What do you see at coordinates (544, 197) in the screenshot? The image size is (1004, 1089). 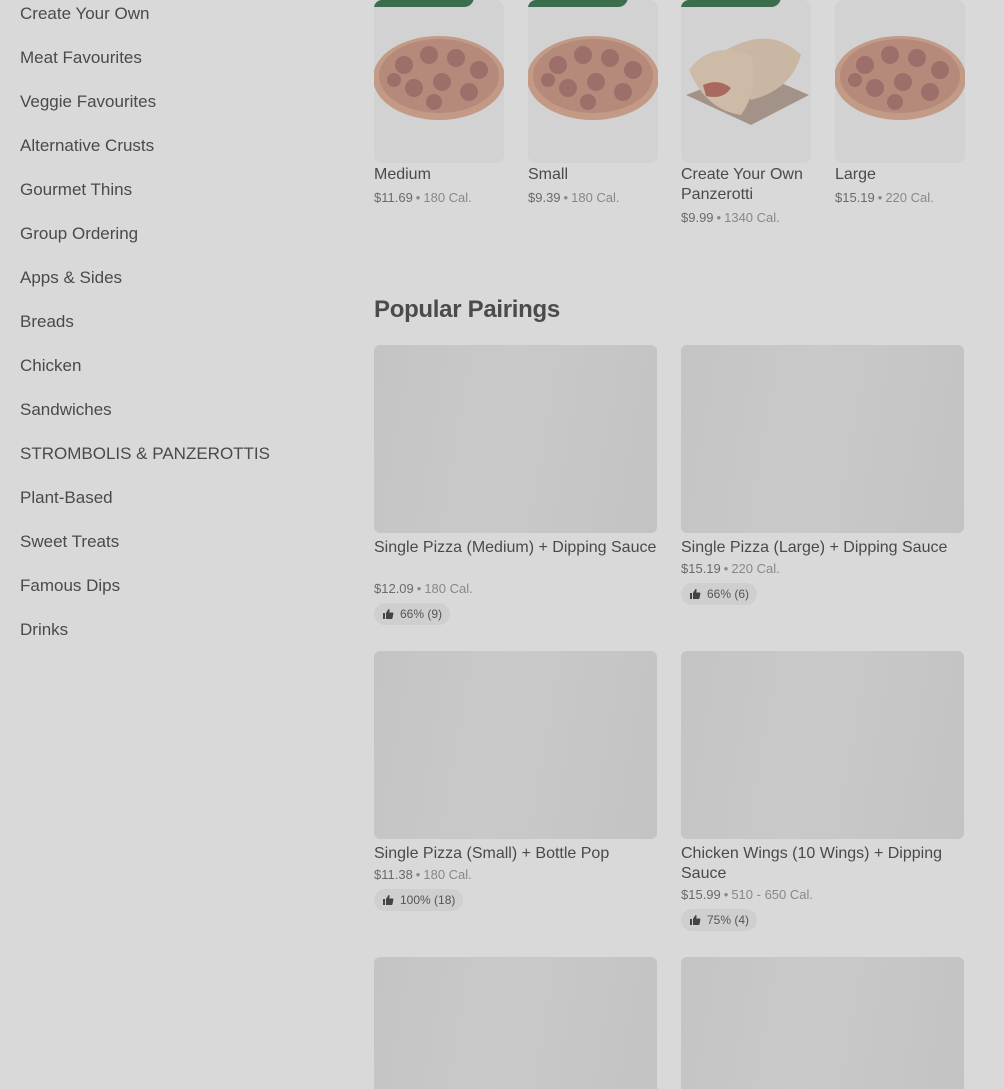 I see `item-price: $9.39` at bounding box center [544, 197].